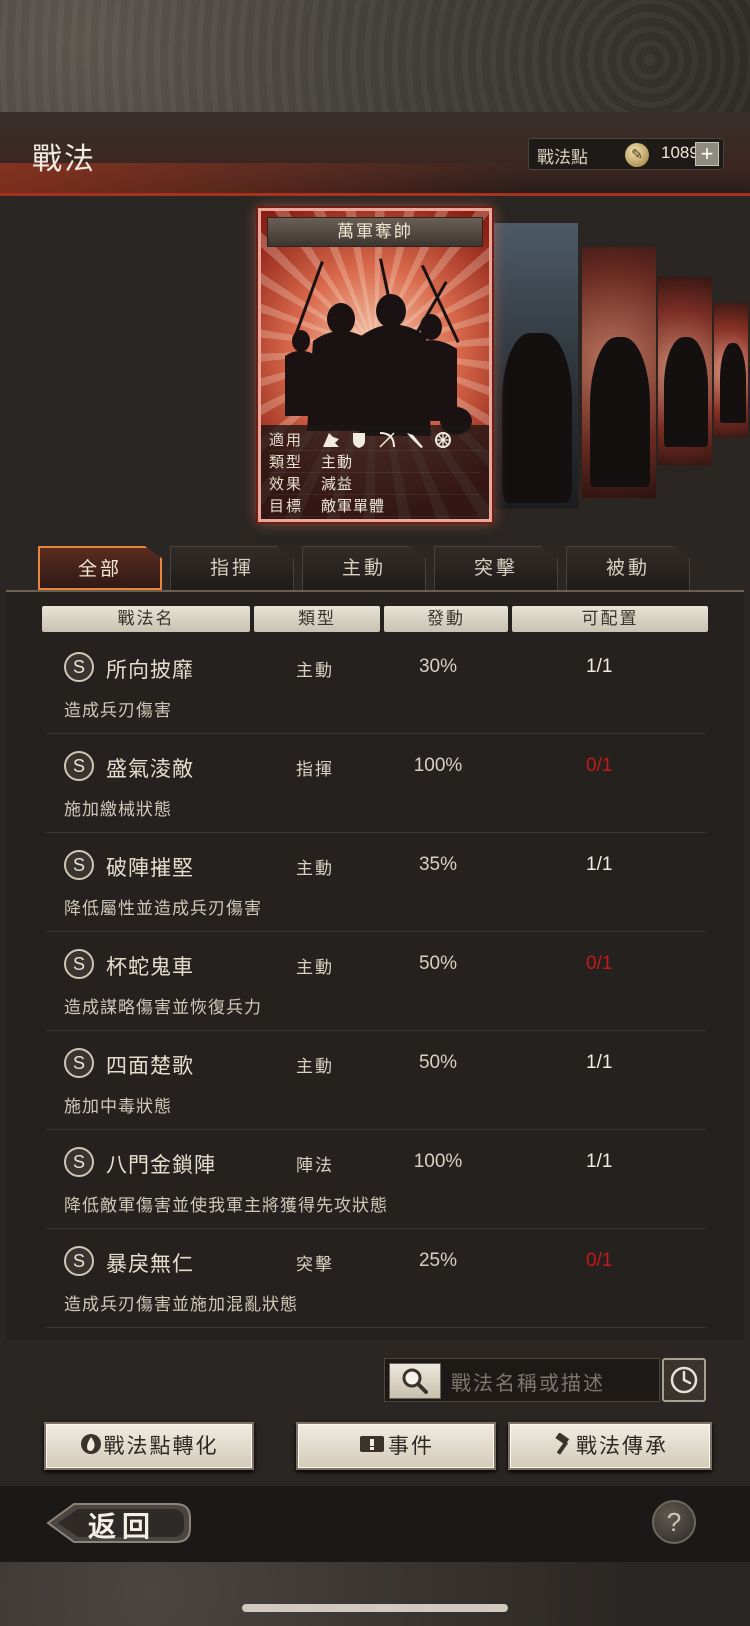  I want to click on events-button: 事件, so click(396, 1446).